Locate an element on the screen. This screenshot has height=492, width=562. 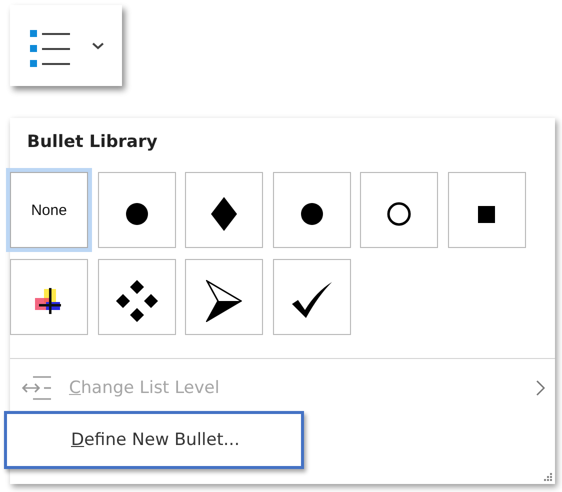
bullets-split-button is located at coordinates (66, 45).